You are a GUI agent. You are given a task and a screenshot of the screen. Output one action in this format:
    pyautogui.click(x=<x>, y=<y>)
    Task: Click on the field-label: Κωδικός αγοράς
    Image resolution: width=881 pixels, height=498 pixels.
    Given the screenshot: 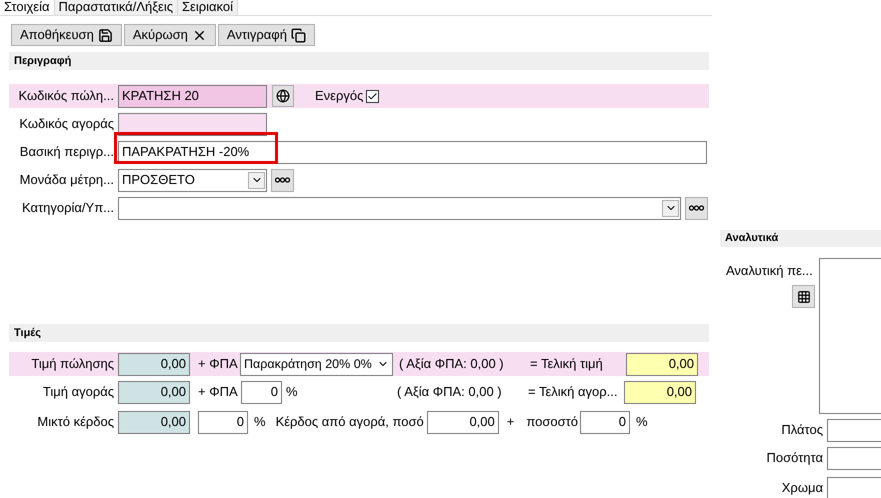 What is the action you would take?
    pyautogui.click(x=66, y=124)
    